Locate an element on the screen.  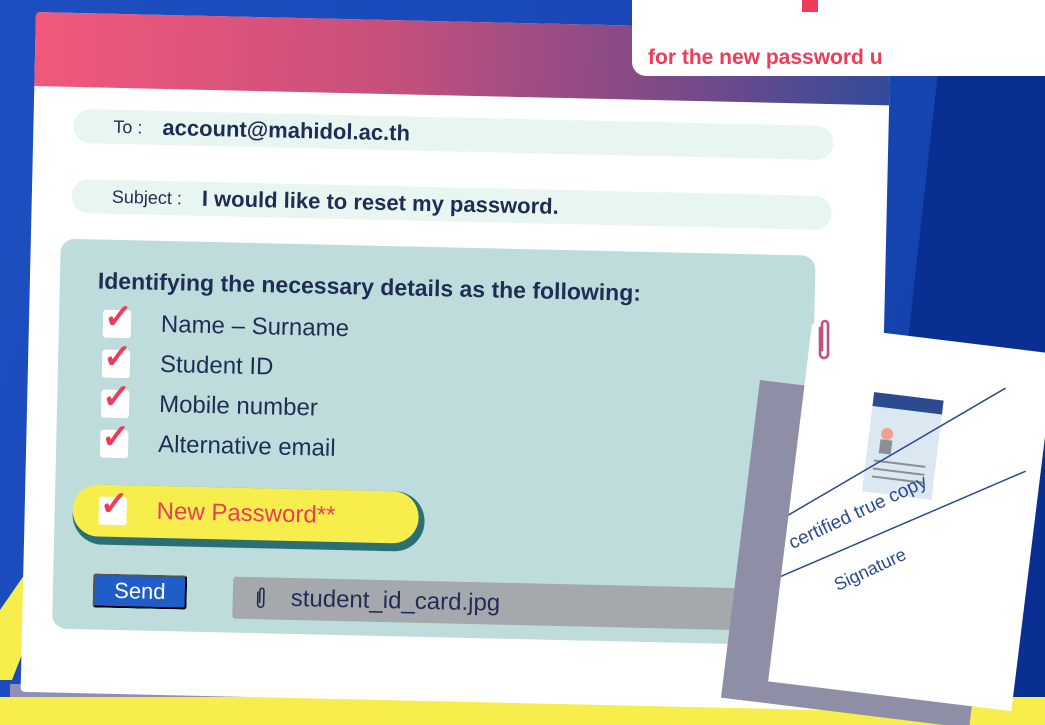
banner-text: for the new password u is located at coordinates (765, 57).